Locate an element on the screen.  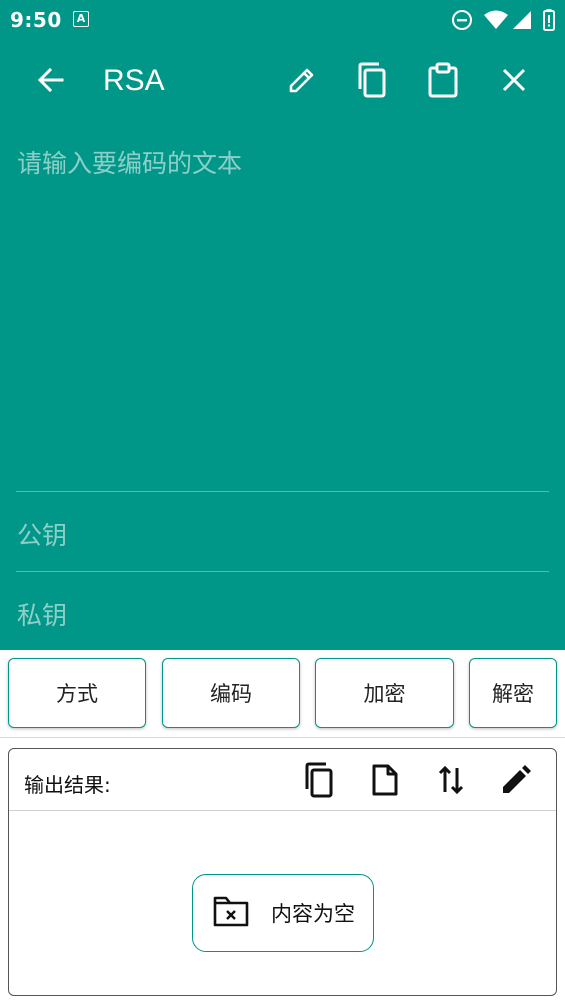
public-key-input: 公钥 is located at coordinates (42, 534).